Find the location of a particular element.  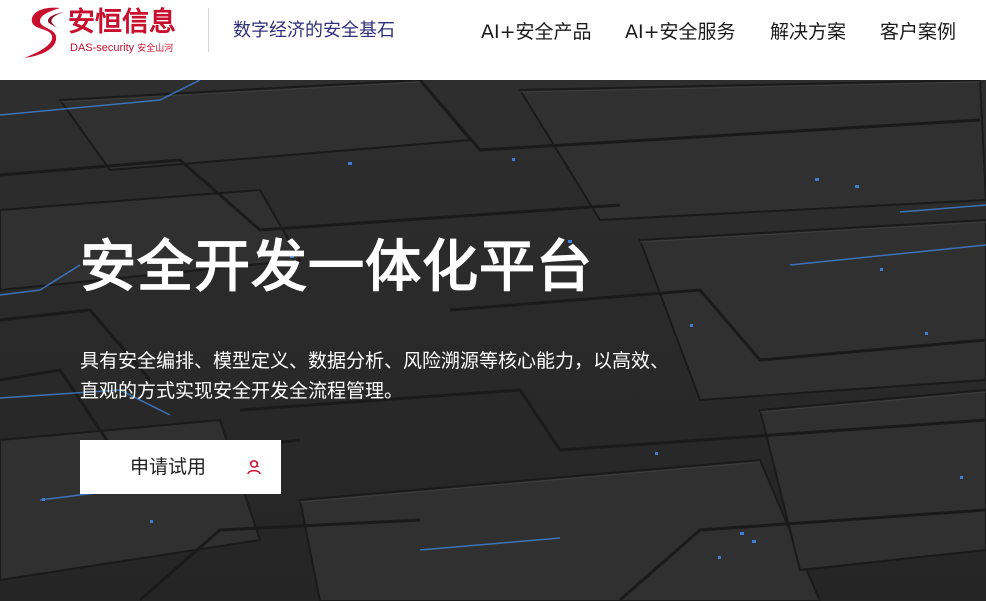

logo-english-name: DAS-security 安全山河 is located at coordinates (121, 48).